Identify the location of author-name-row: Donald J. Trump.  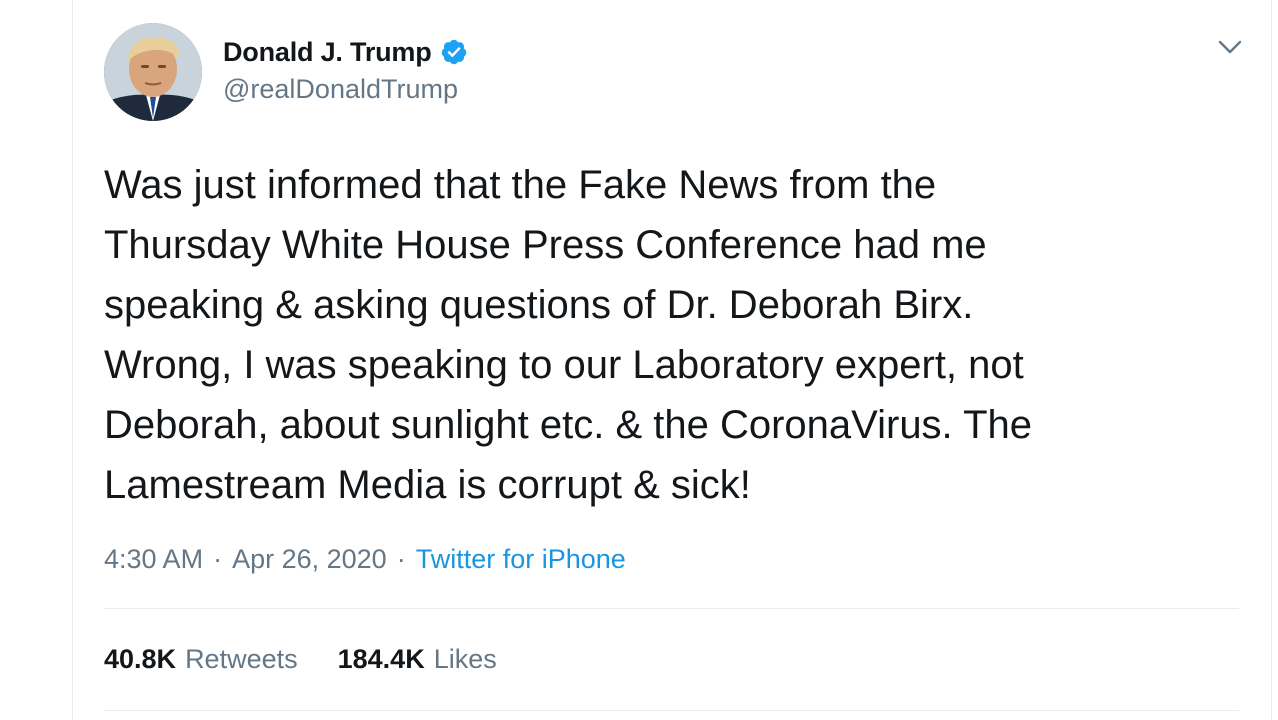
(345, 52).